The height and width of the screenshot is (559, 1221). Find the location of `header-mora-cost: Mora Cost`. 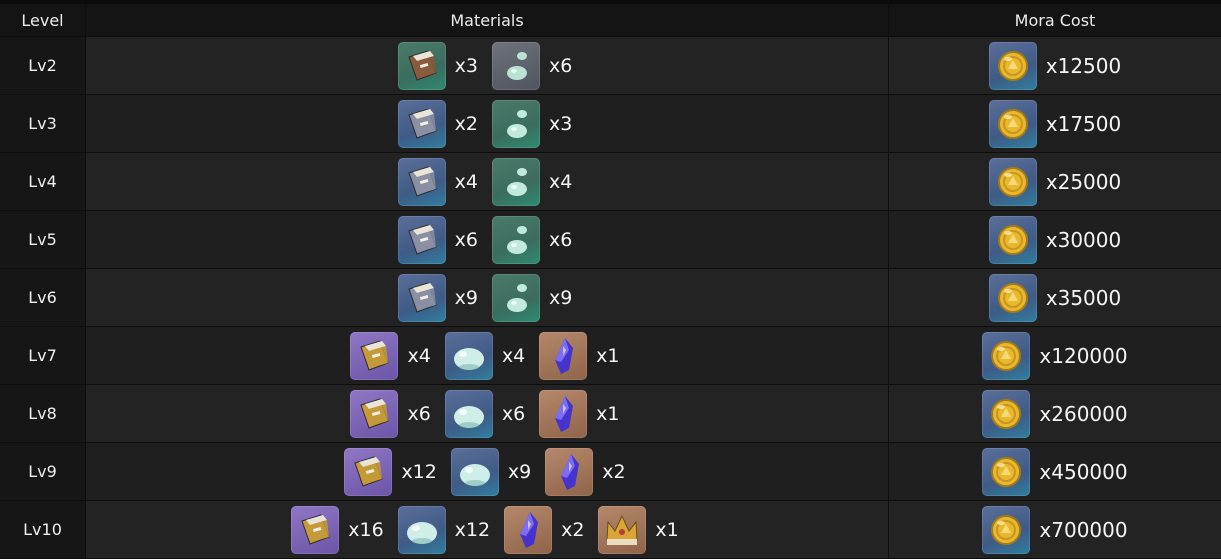

header-mora-cost: Mora Cost is located at coordinates (1055, 20).